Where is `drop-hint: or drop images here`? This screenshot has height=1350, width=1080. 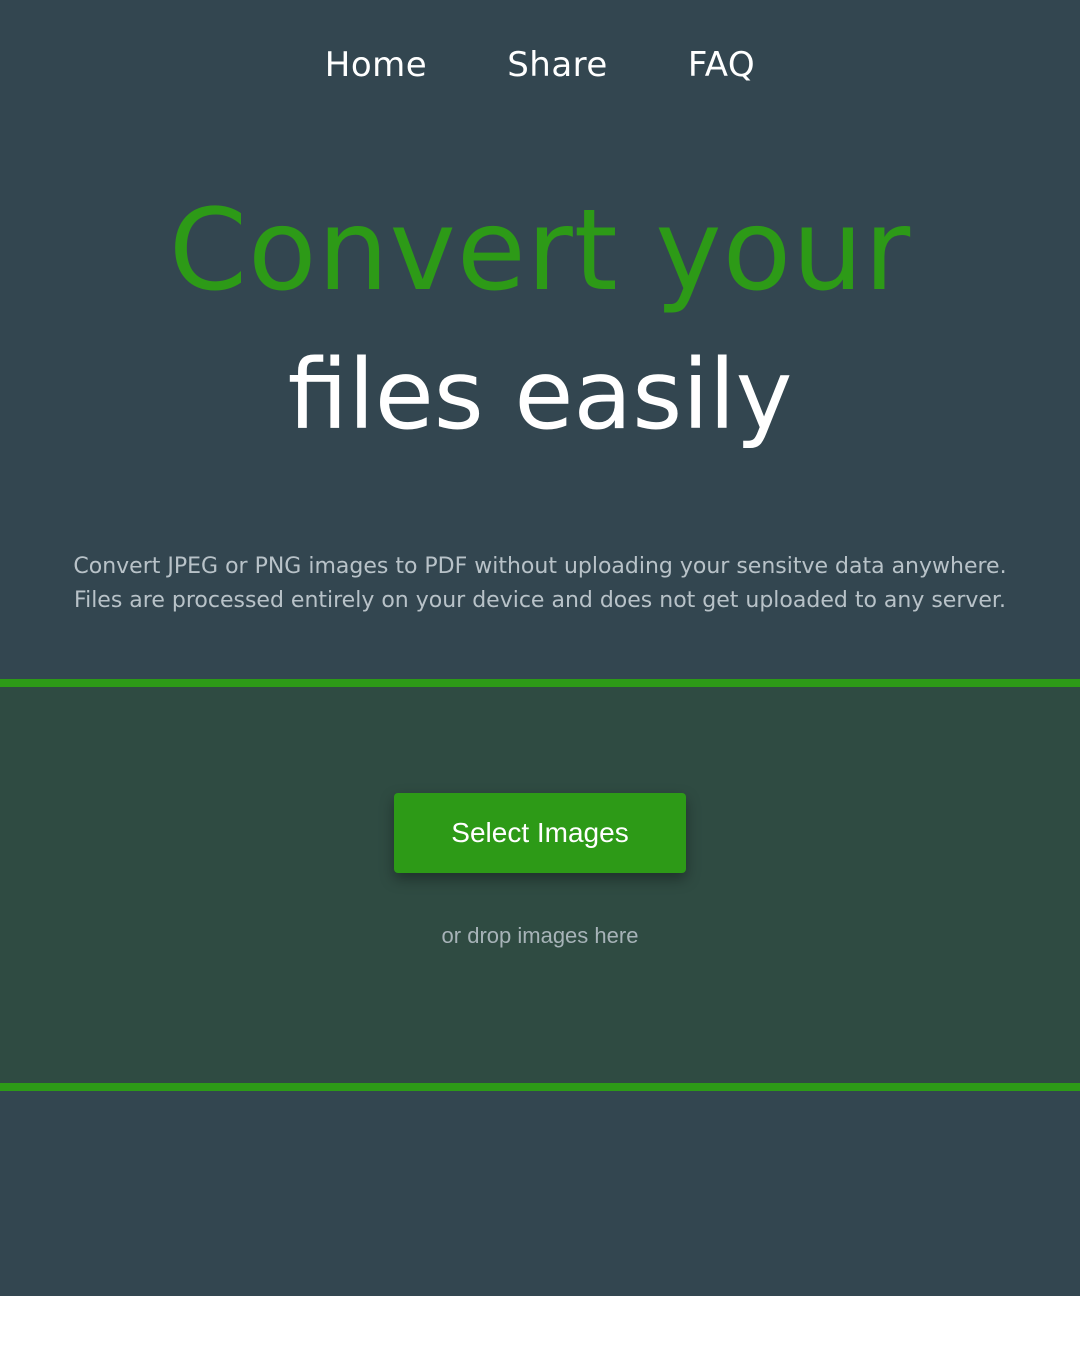
drop-hint: or drop images here is located at coordinates (540, 935).